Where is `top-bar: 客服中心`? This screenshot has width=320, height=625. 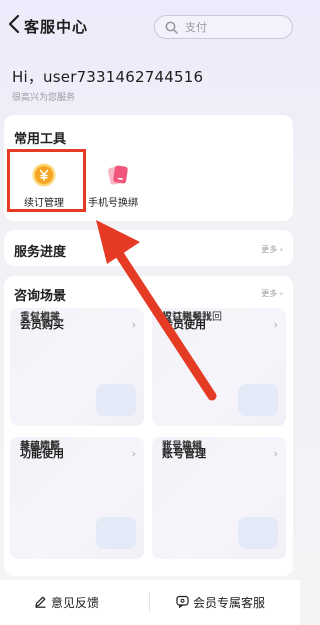 top-bar: 客服中心 is located at coordinates (150, 24).